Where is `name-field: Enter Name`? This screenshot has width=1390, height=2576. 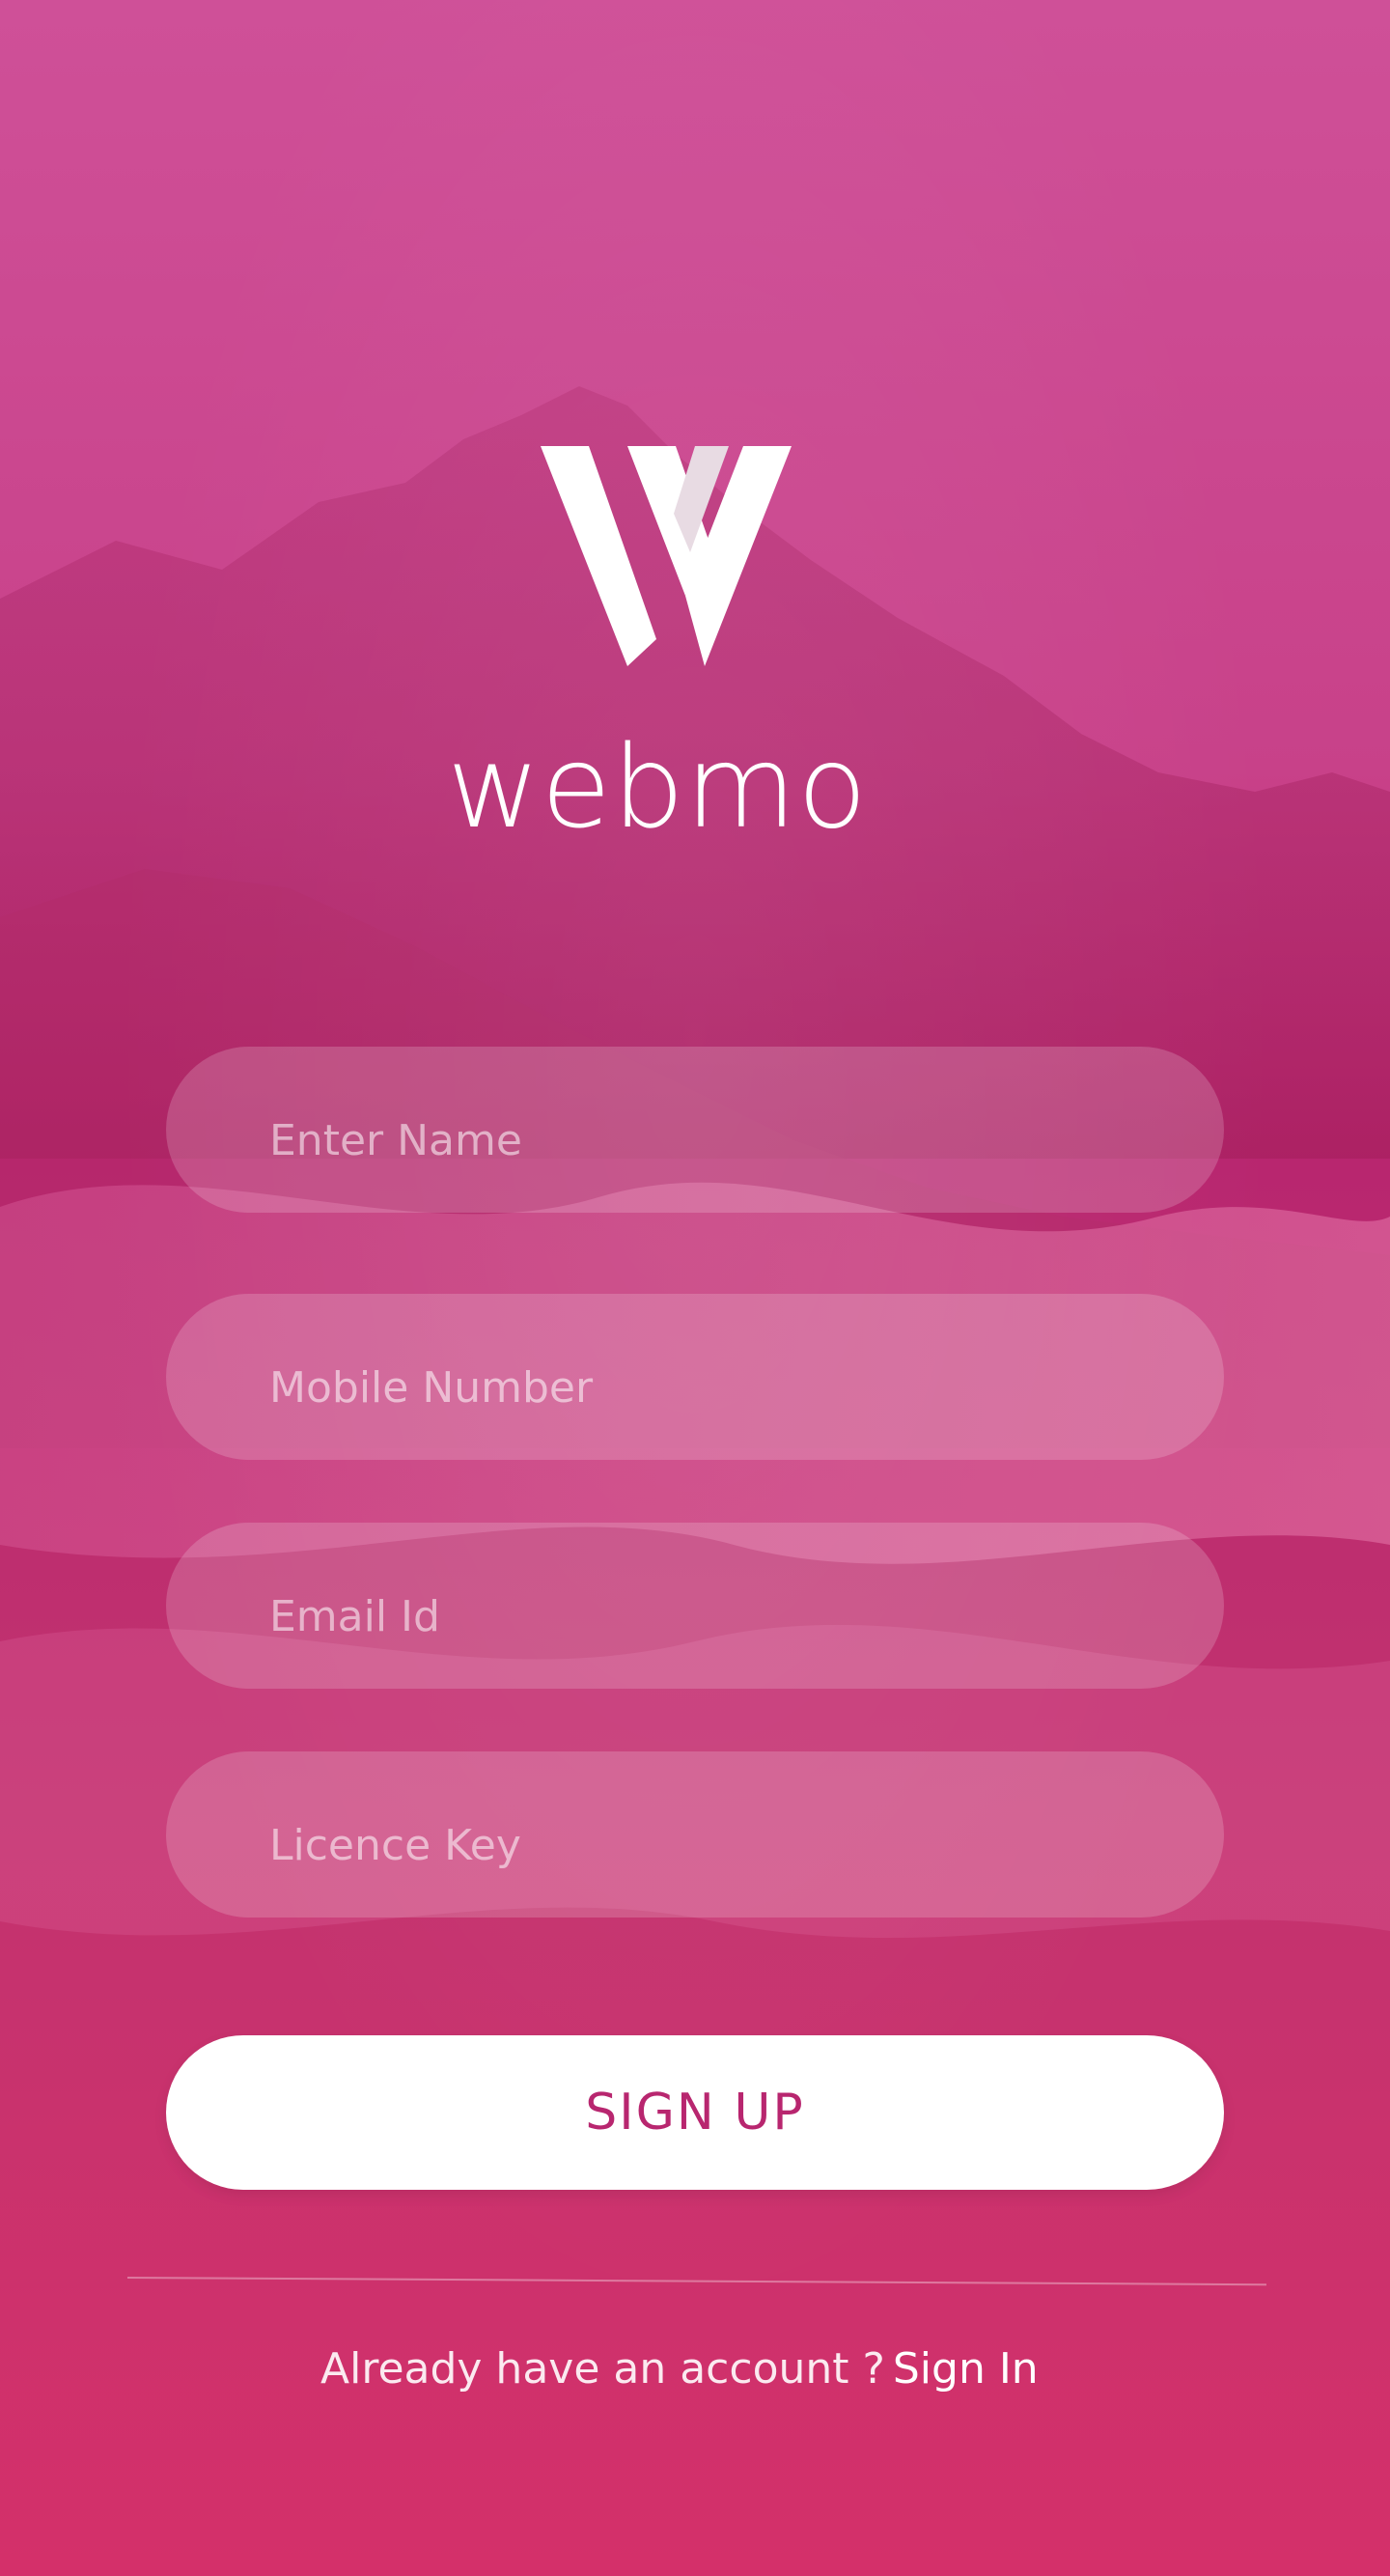 name-field: Enter Name is located at coordinates (695, 1130).